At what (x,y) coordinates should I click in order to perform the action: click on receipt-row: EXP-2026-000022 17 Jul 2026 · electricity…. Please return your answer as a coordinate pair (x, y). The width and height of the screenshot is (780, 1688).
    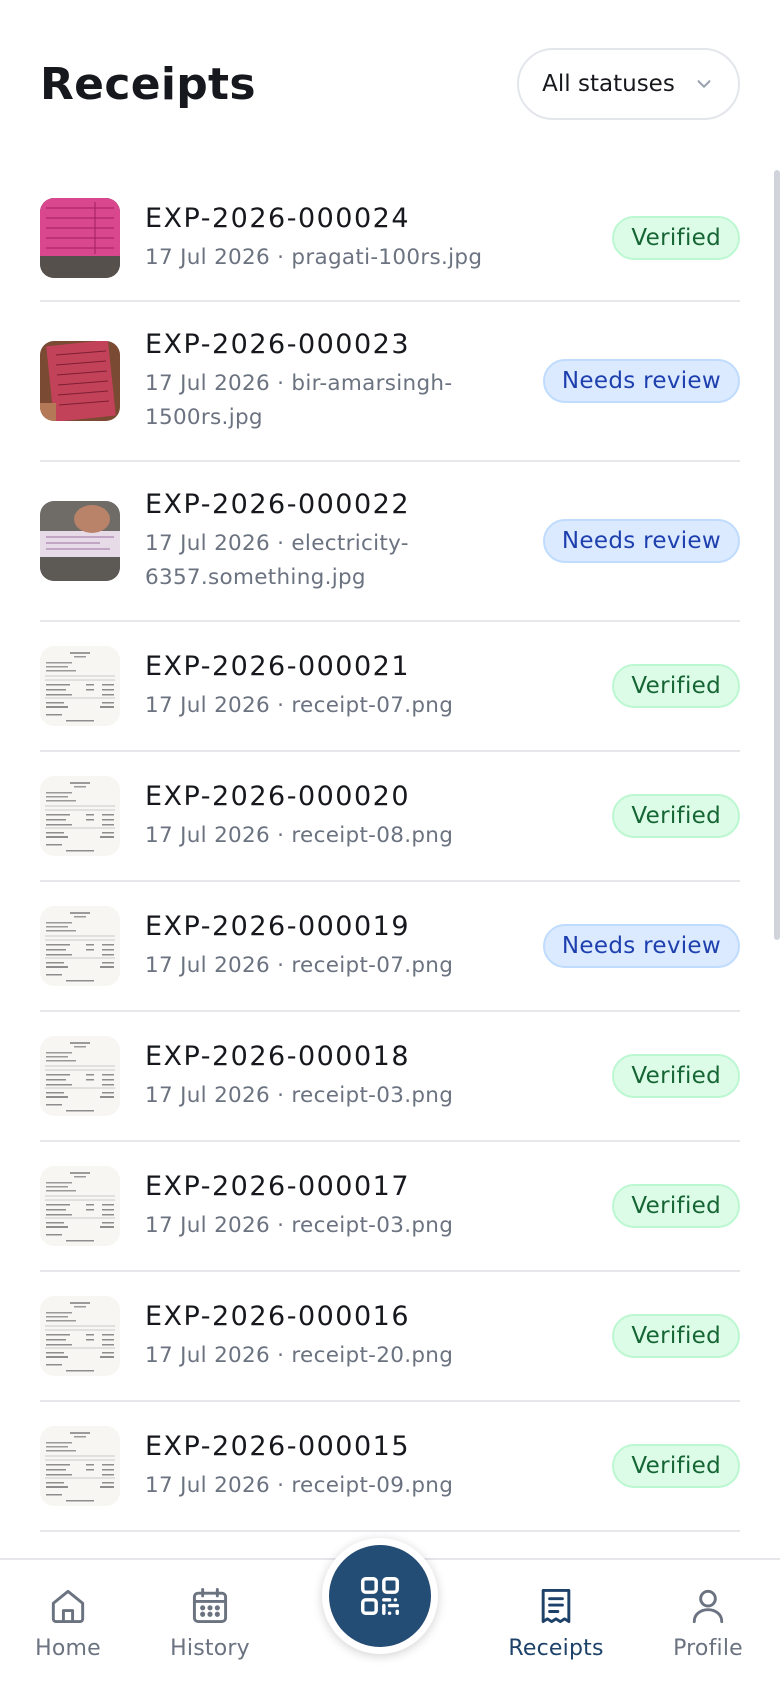
    Looking at the image, I should click on (390, 542).